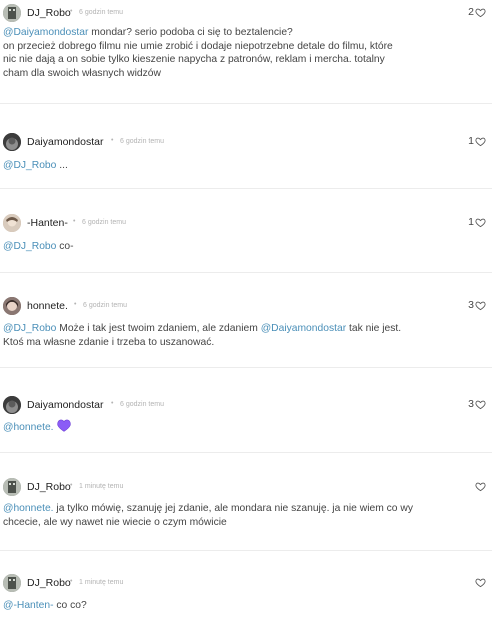  What do you see at coordinates (238, 427) in the screenshot?
I see `comment-text: @honnete.` at bounding box center [238, 427].